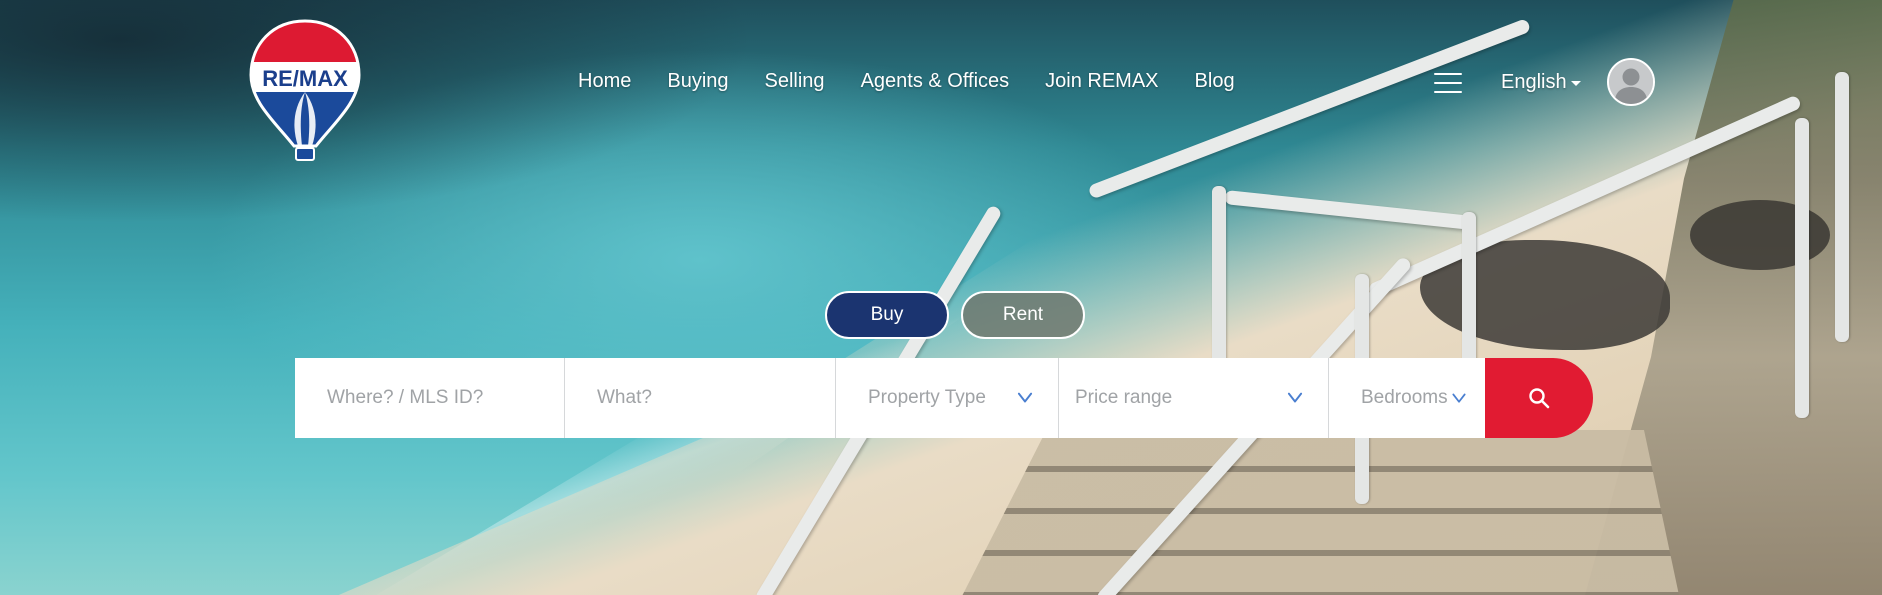 The height and width of the screenshot is (595, 1882). Describe the element at coordinates (1023, 315) in the screenshot. I see `rent-toggle-button: Rent` at that location.